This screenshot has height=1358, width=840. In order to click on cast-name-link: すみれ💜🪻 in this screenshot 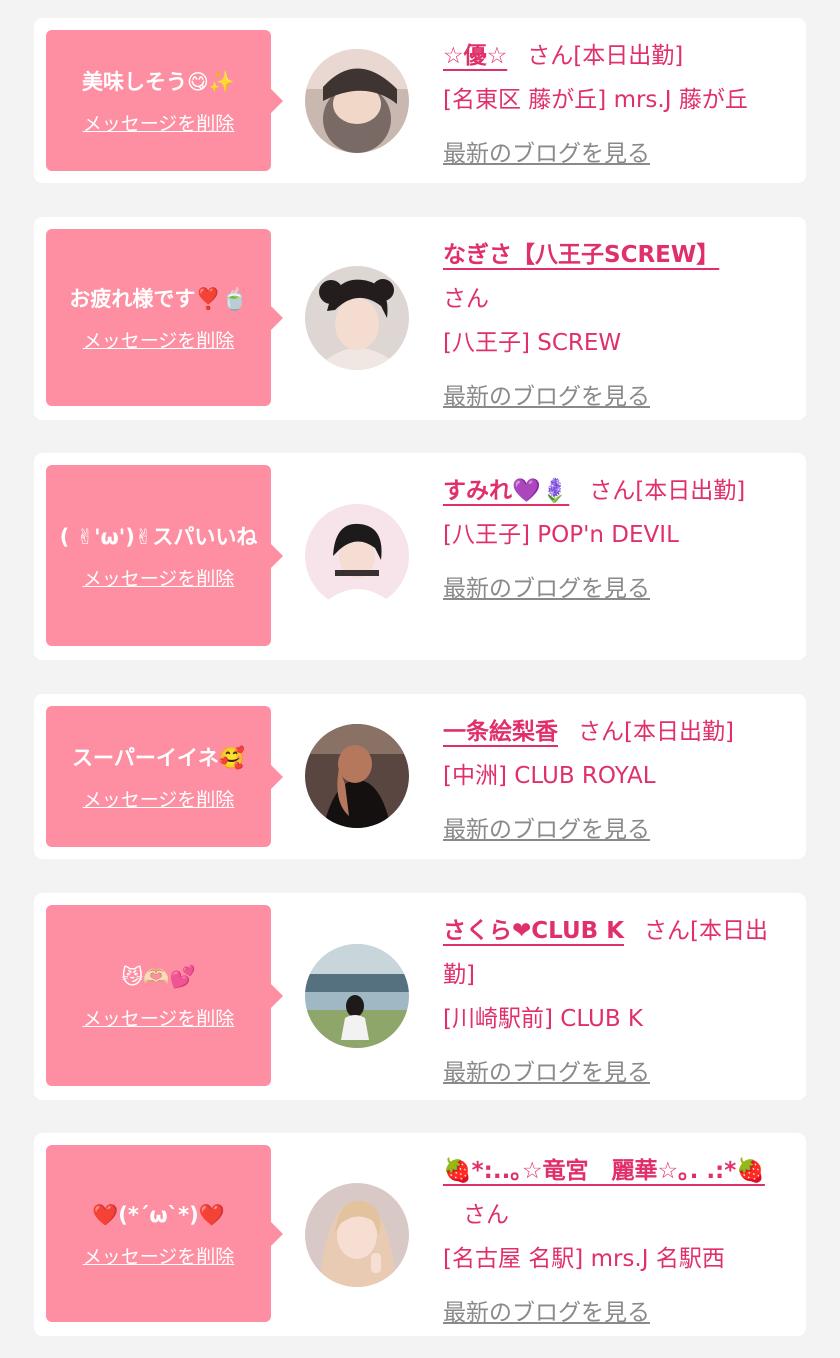, I will do `click(506, 491)`.